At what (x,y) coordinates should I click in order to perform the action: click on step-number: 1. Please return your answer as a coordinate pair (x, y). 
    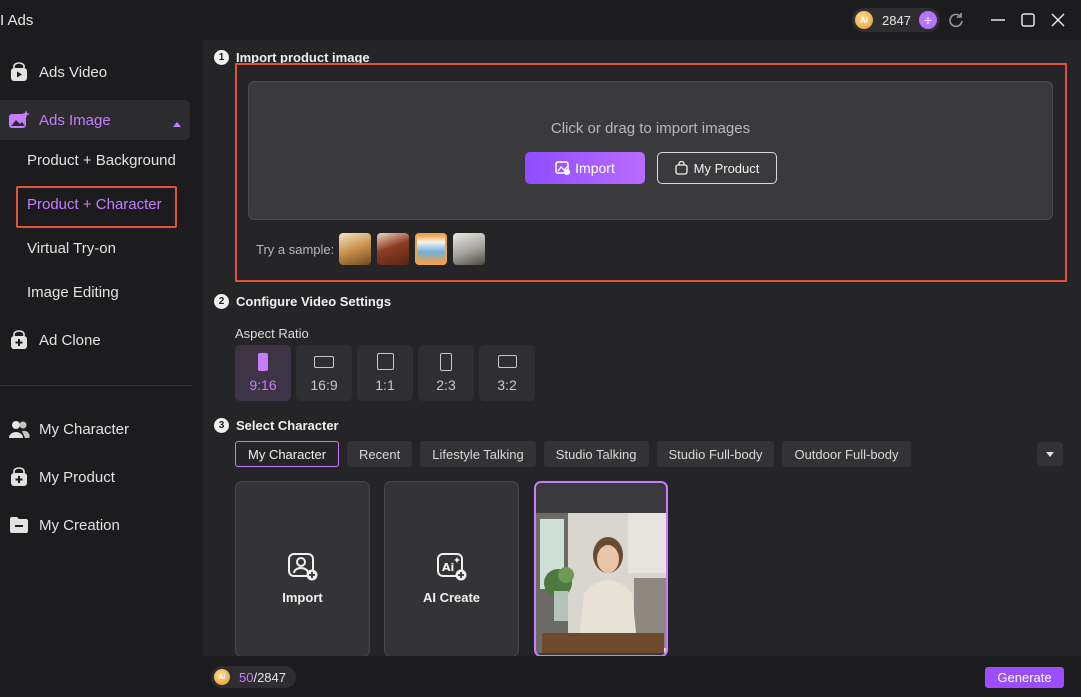
    Looking at the image, I should click on (221, 57).